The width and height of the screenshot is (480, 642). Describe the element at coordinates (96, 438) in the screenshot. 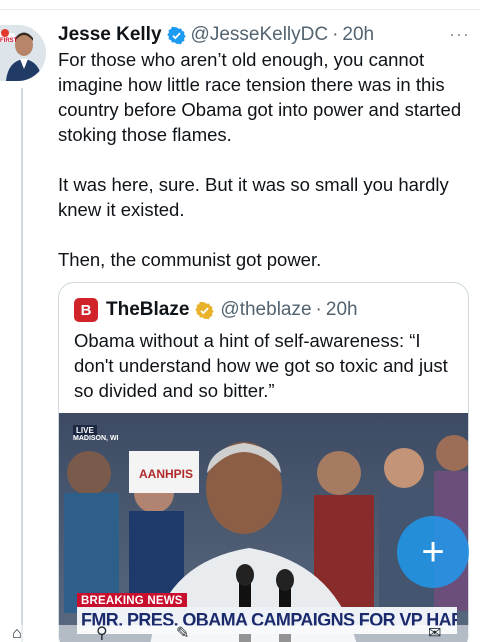

I see `live-location: MADISON, WI` at that location.